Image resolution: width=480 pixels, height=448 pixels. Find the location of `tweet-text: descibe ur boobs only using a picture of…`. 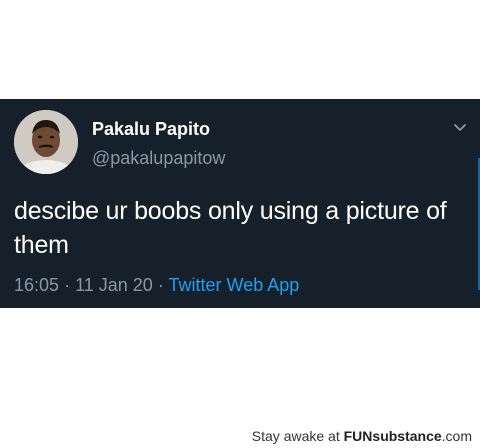

tweet-text: descibe ur boobs only using a picture of… is located at coordinates (230, 228).